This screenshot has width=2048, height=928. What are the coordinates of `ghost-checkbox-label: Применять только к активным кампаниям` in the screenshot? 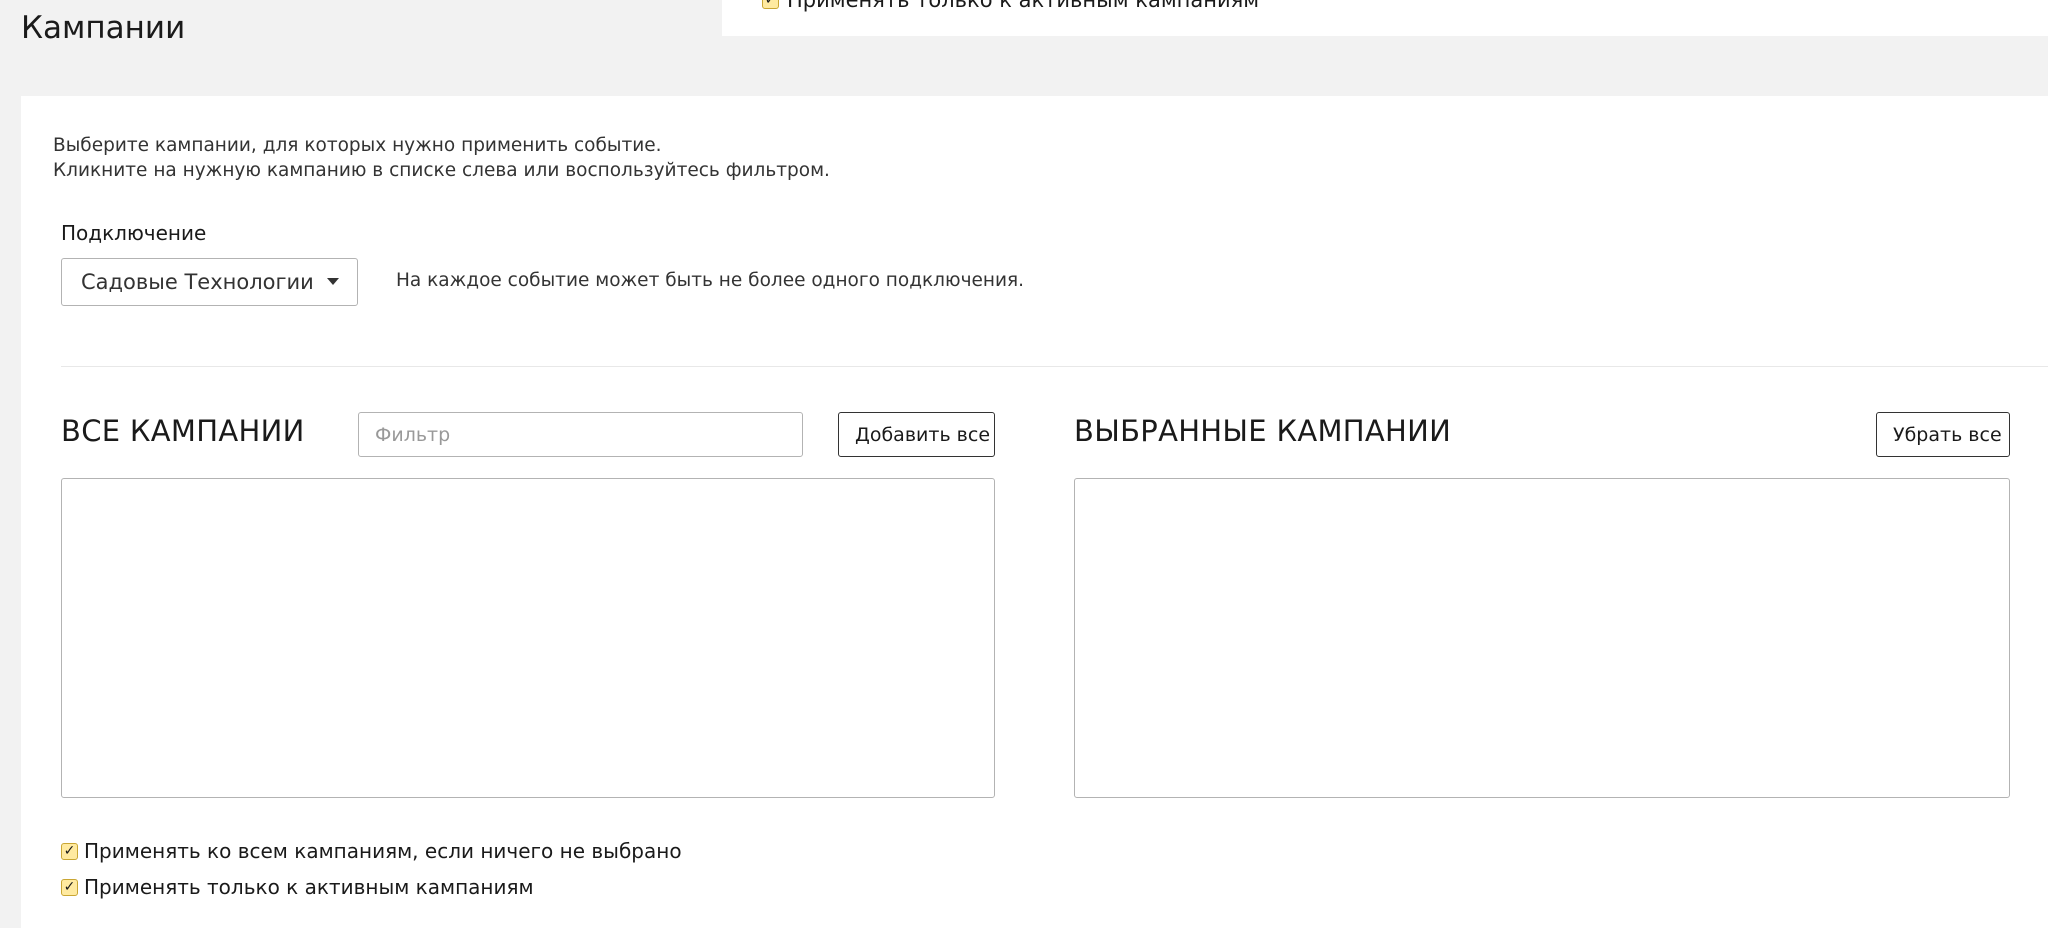 It's located at (1023, 6).